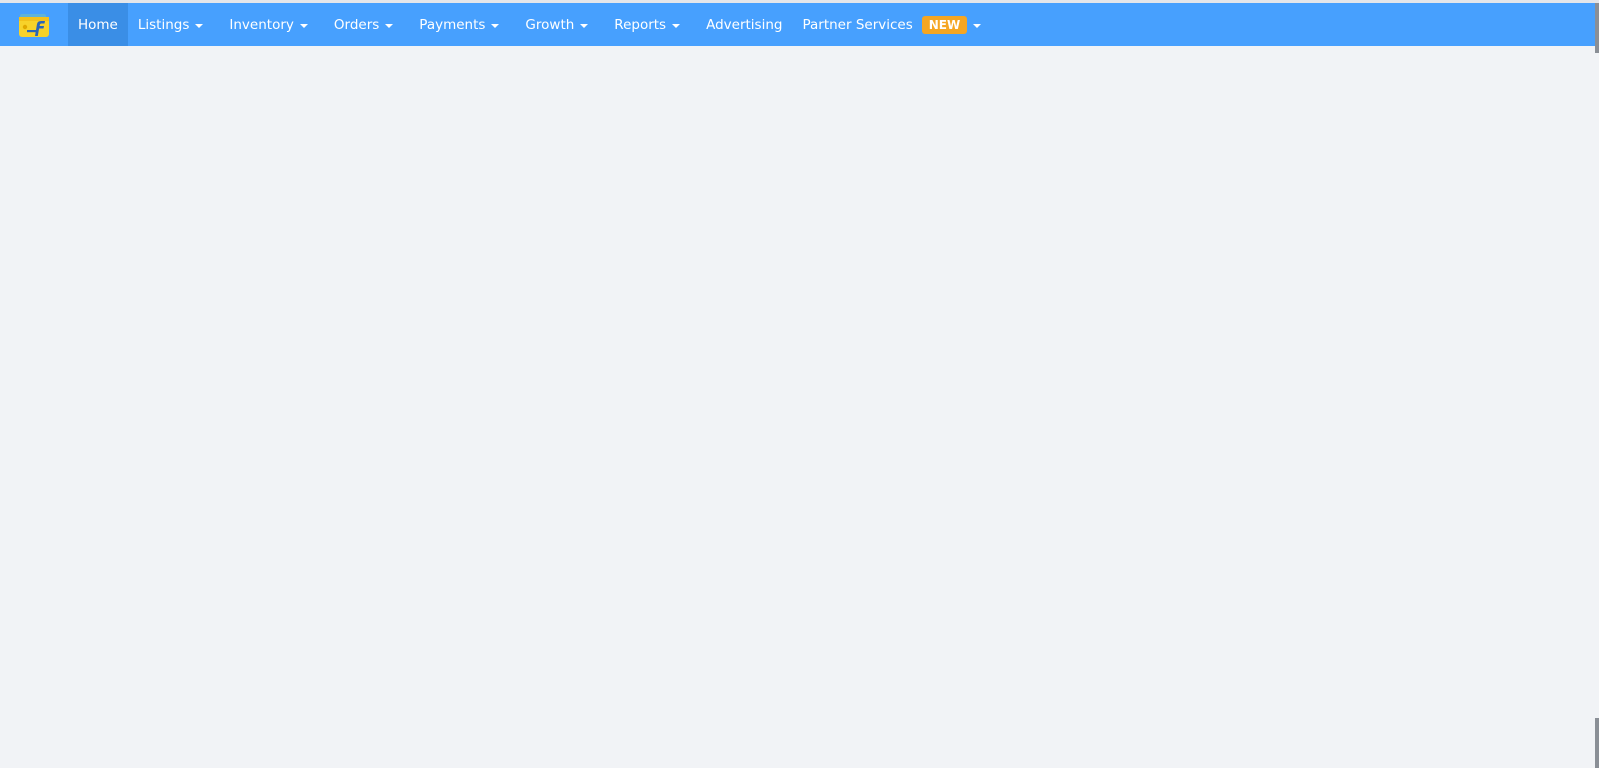  Describe the element at coordinates (452, 24) in the screenshot. I see `nav-payments-label: Payments` at that location.